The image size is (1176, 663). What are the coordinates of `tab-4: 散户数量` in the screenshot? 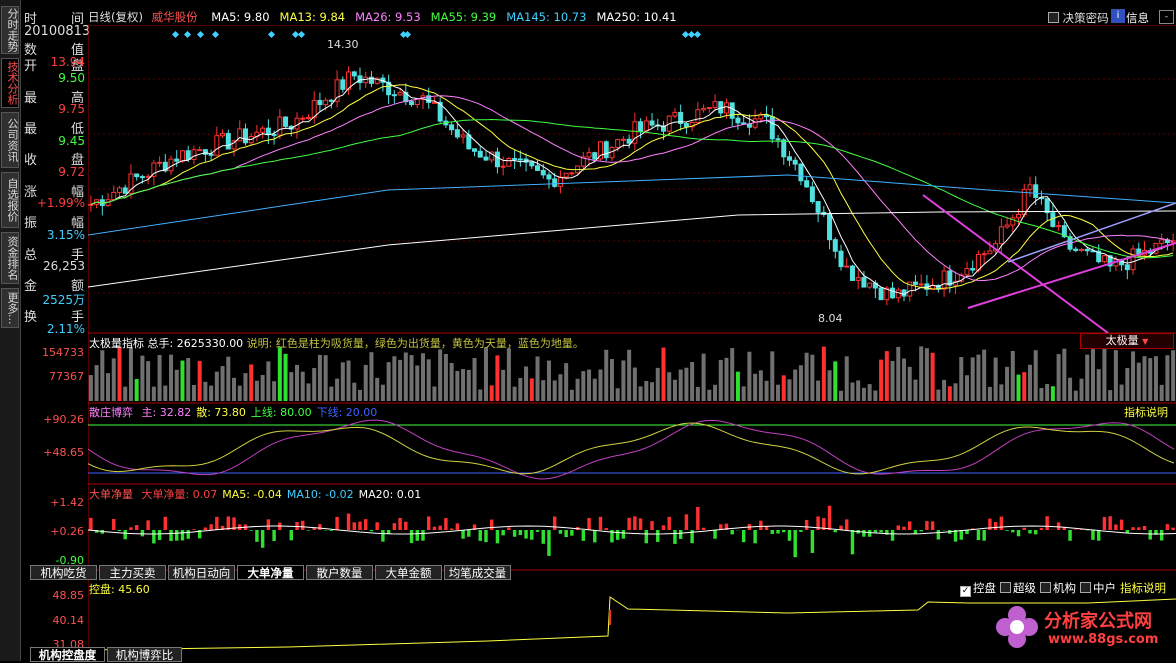 It's located at (339, 572).